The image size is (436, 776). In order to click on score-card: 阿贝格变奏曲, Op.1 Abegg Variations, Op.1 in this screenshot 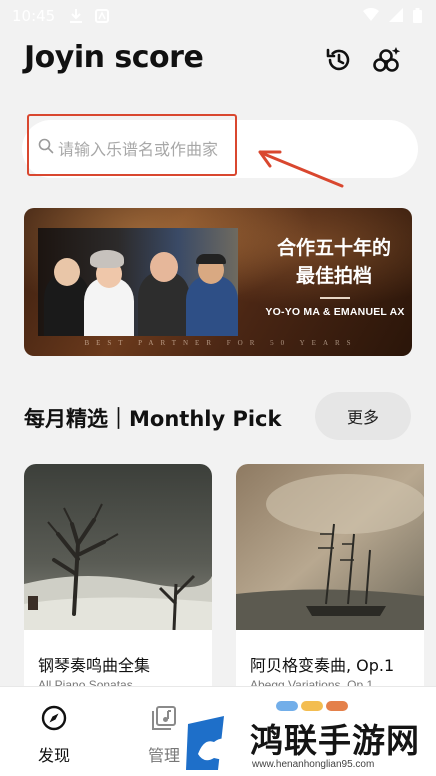, I will do `click(330, 594)`.